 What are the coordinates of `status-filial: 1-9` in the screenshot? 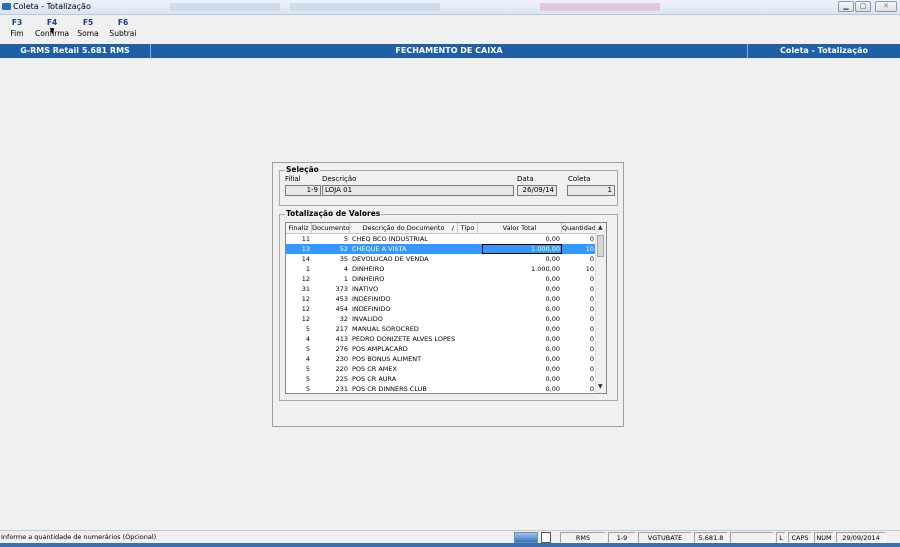 It's located at (622, 537).